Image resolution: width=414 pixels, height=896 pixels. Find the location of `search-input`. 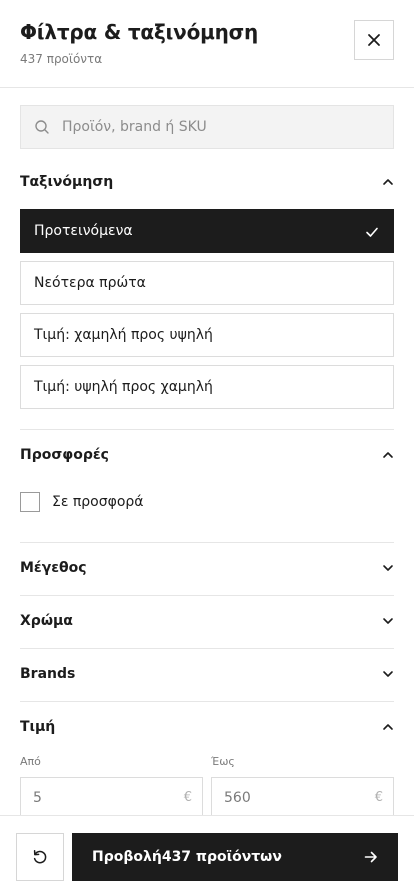

search-input is located at coordinates (222, 127).